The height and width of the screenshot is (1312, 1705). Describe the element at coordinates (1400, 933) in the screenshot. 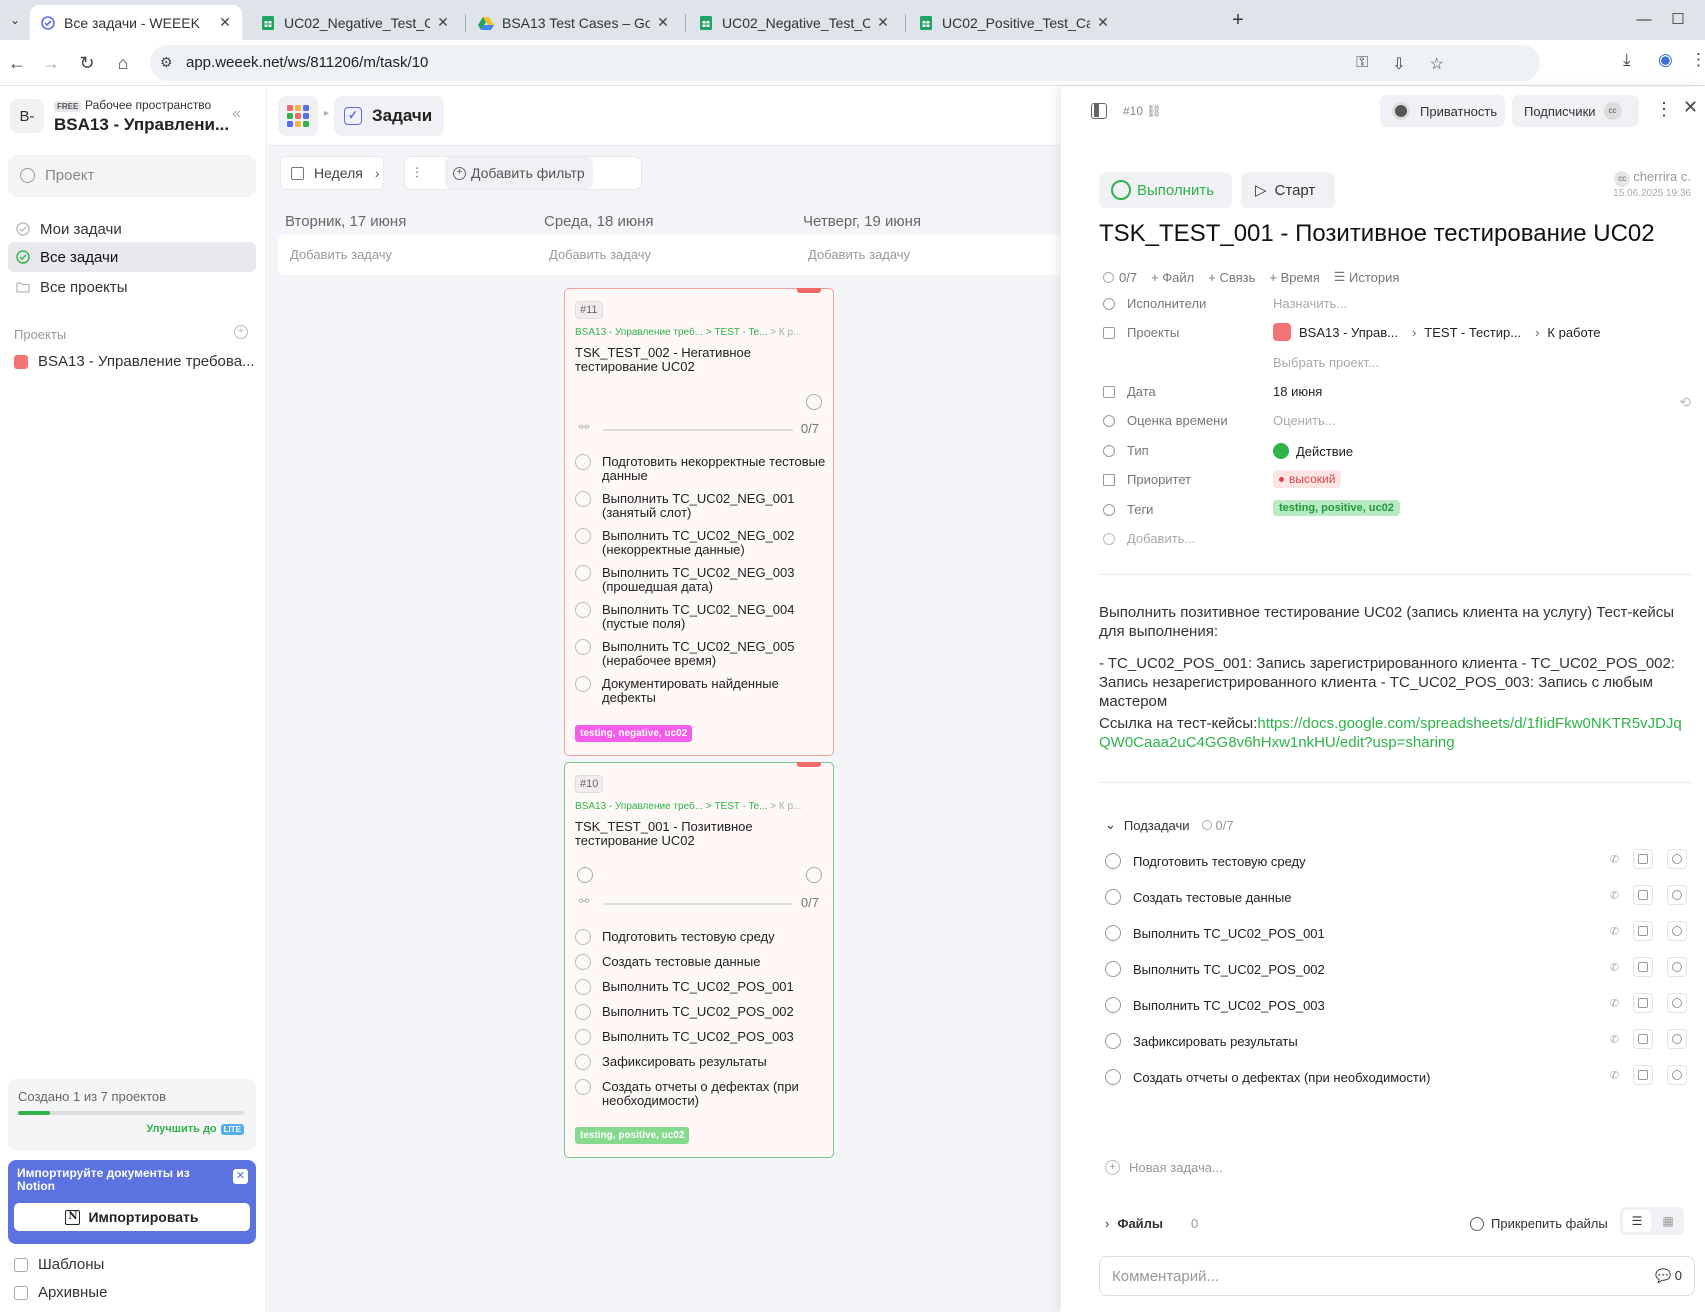

I see `subtask-row: Выполнить TC_UC02_POS_001 ✆` at that location.